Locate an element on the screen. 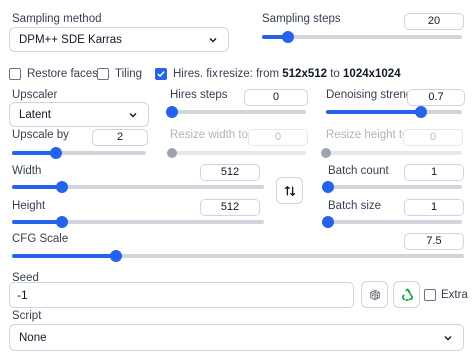  batch-size-input: 1 is located at coordinates (434, 207).